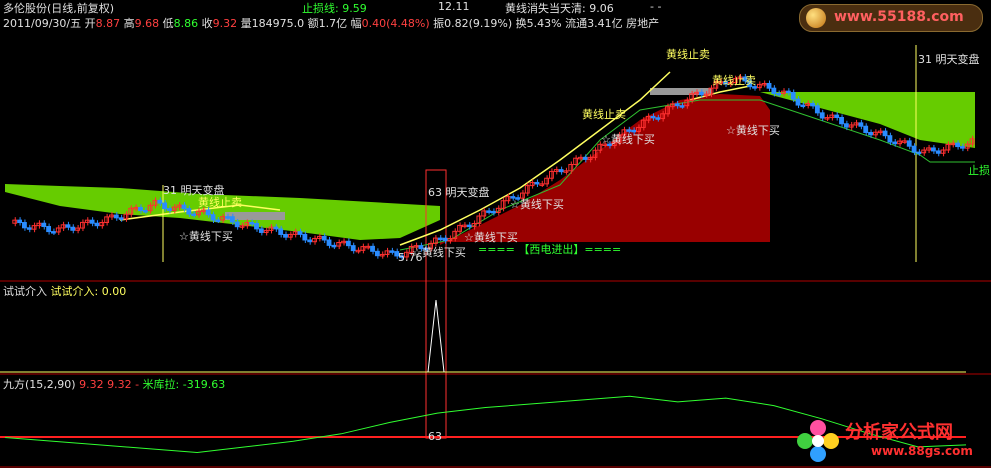  I want to click on stoploss-label: 止损线:, so click(320, 8).